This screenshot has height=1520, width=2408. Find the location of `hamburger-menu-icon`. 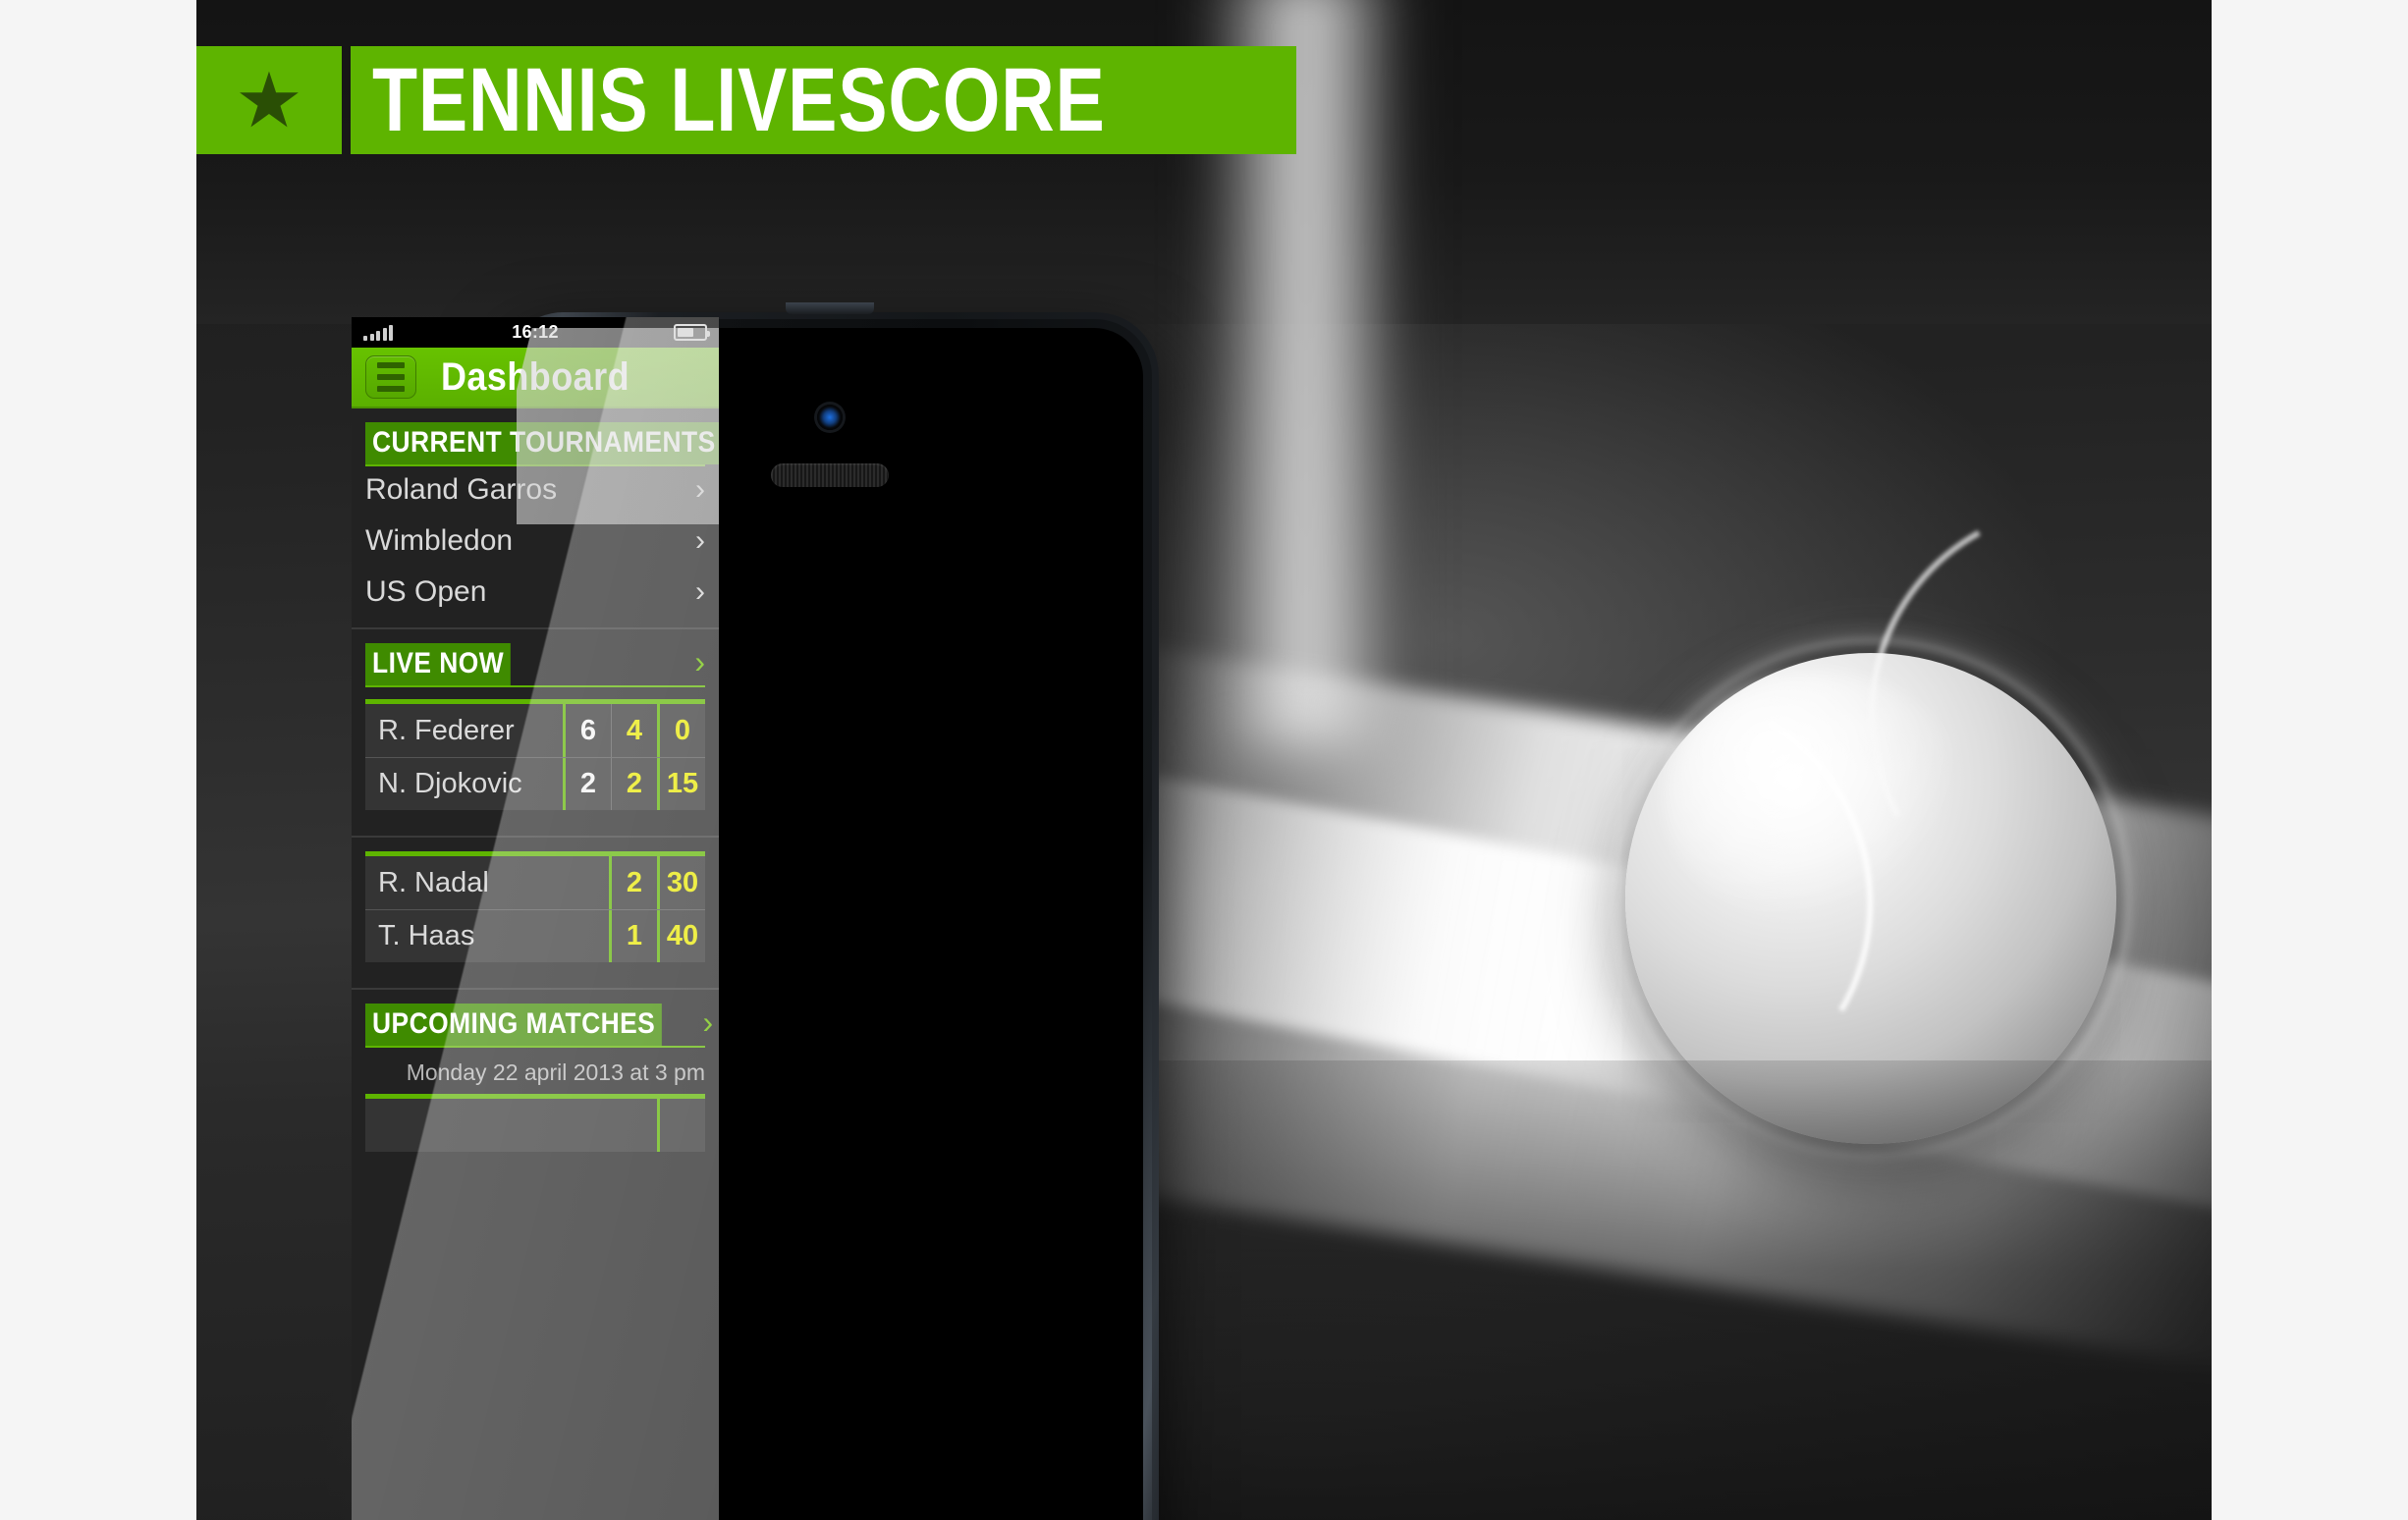

hamburger-menu-icon is located at coordinates (391, 377).